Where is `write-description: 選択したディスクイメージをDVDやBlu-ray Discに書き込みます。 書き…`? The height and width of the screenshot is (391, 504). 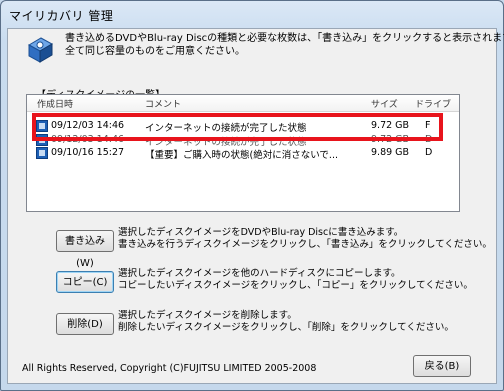 write-description: 選択したディスクイメージをDVDやBlu-ray Discに書き込みます。 書き… is located at coordinates (305, 238).